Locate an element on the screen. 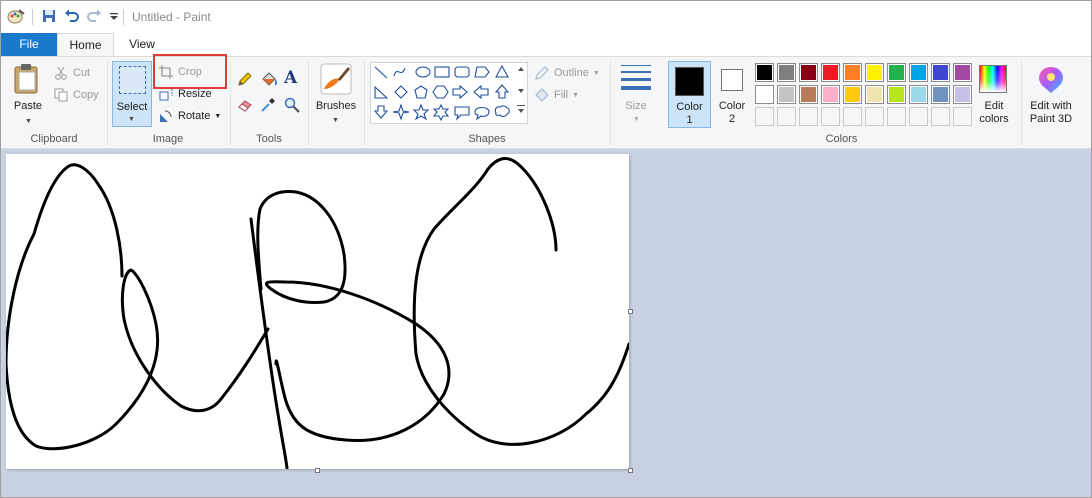  title-bar: Untitled - Paint is located at coordinates (546, 17).